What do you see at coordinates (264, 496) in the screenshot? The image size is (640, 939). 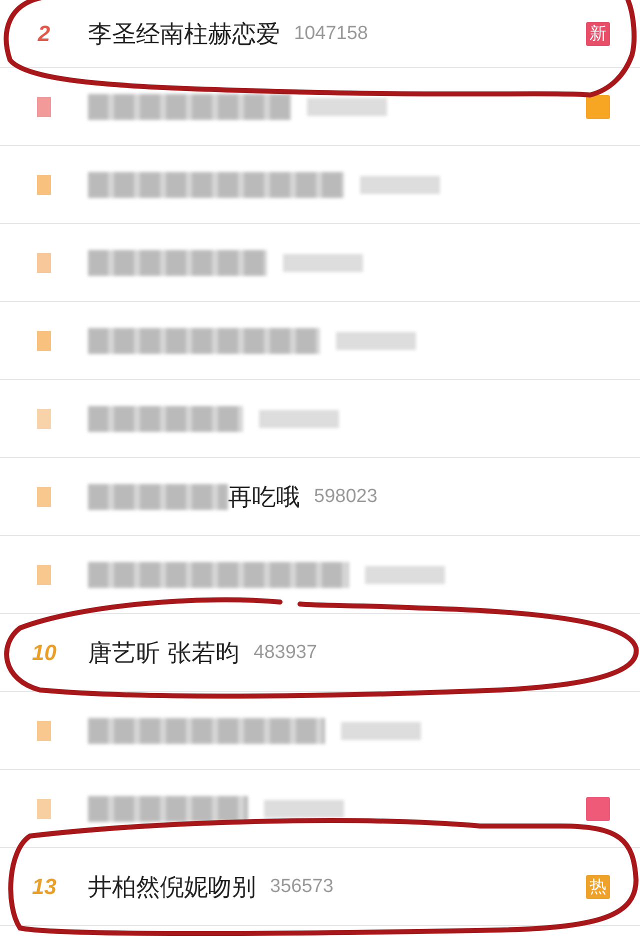 I see `topic-title: 再吃哦` at bounding box center [264, 496].